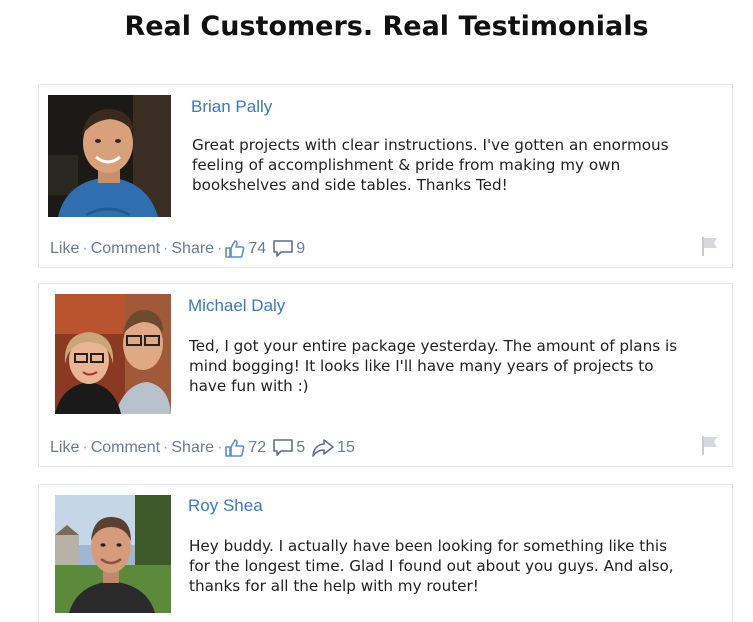 The width and height of the screenshot is (753, 622). I want to click on likes-count: 72, so click(245, 448).